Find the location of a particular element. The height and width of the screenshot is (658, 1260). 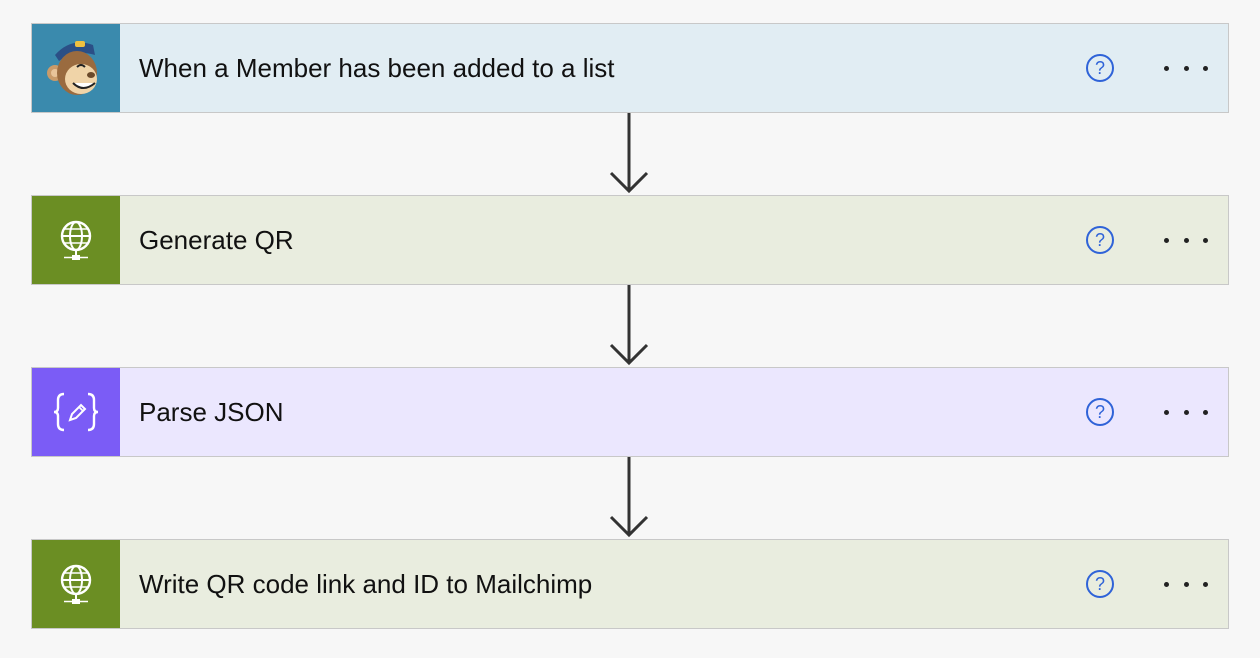

step-title: Parse JSON is located at coordinates (211, 411).